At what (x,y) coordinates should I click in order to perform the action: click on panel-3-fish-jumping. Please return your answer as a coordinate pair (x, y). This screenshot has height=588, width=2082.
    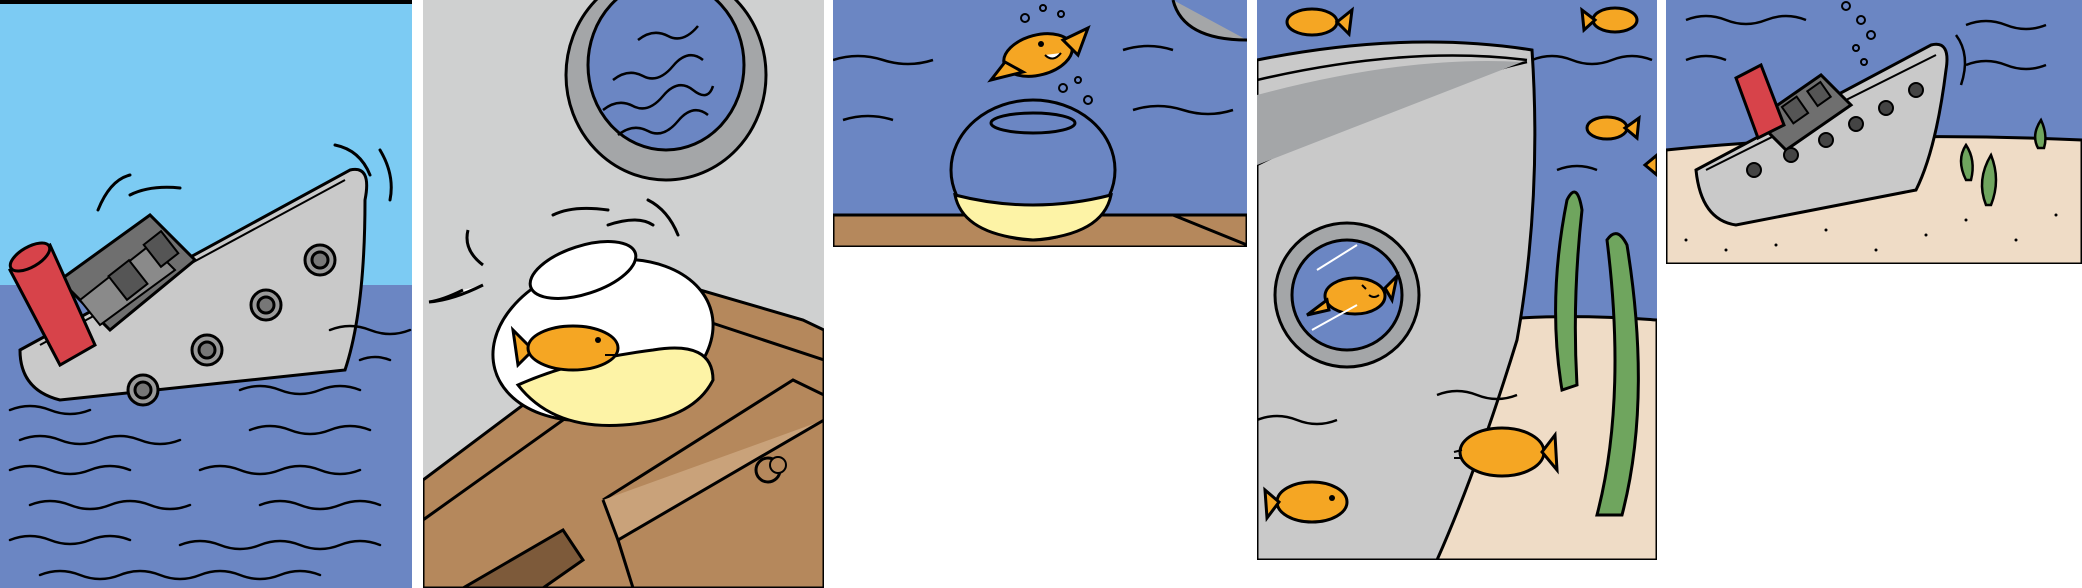
    Looking at the image, I should click on (1040, 123).